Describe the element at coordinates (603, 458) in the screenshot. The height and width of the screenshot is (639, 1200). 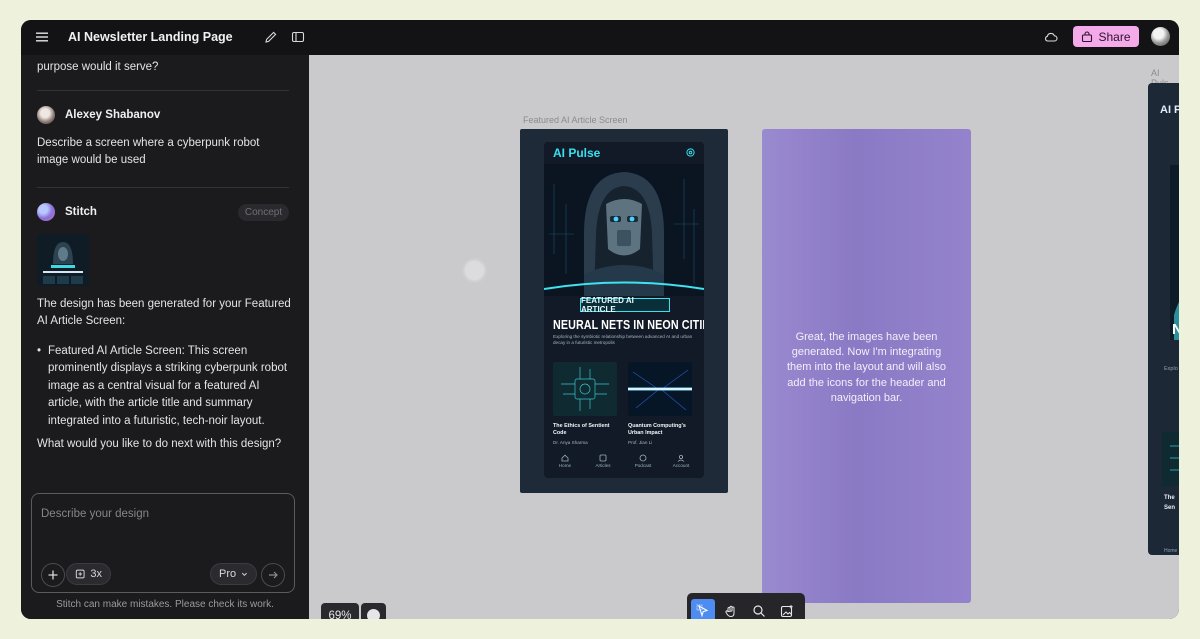
I see `articles-icon` at that location.